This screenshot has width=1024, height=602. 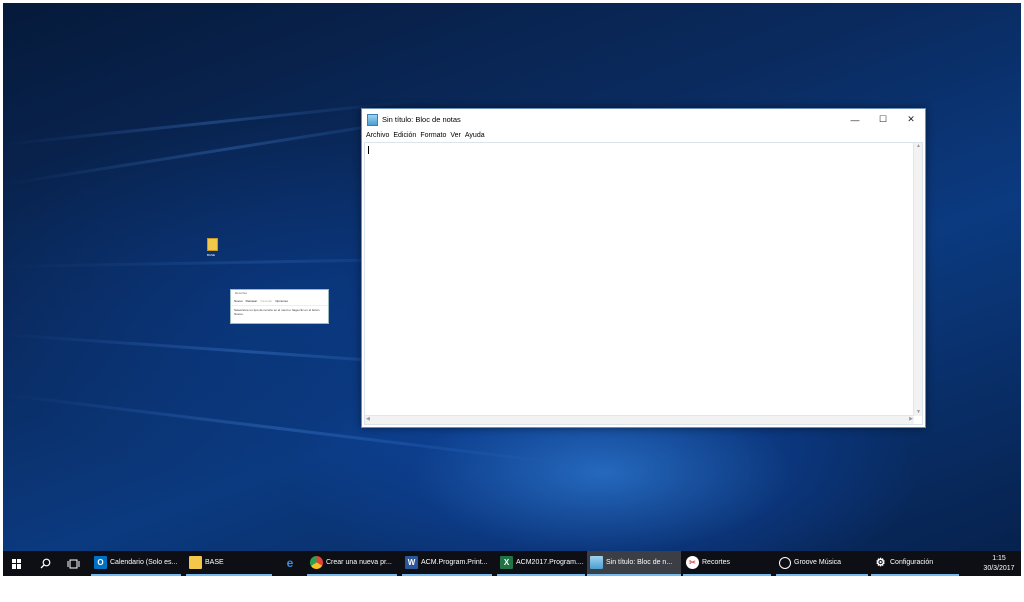 What do you see at coordinates (918, 412) in the screenshot?
I see `scroll-down-icon: ▼` at bounding box center [918, 412].